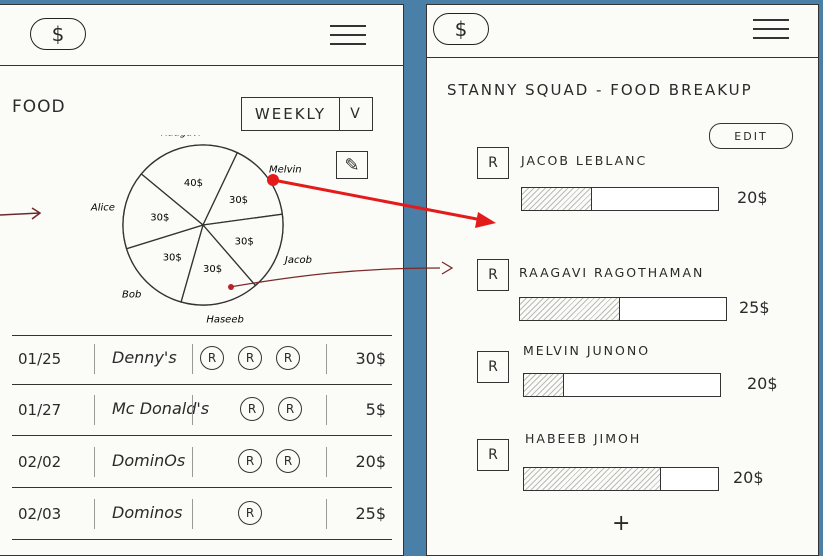 The height and width of the screenshot is (556, 823). Describe the element at coordinates (202, 515) in the screenshot. I see `transaction-row: 02/03 Dominos 25$ R` at that location.